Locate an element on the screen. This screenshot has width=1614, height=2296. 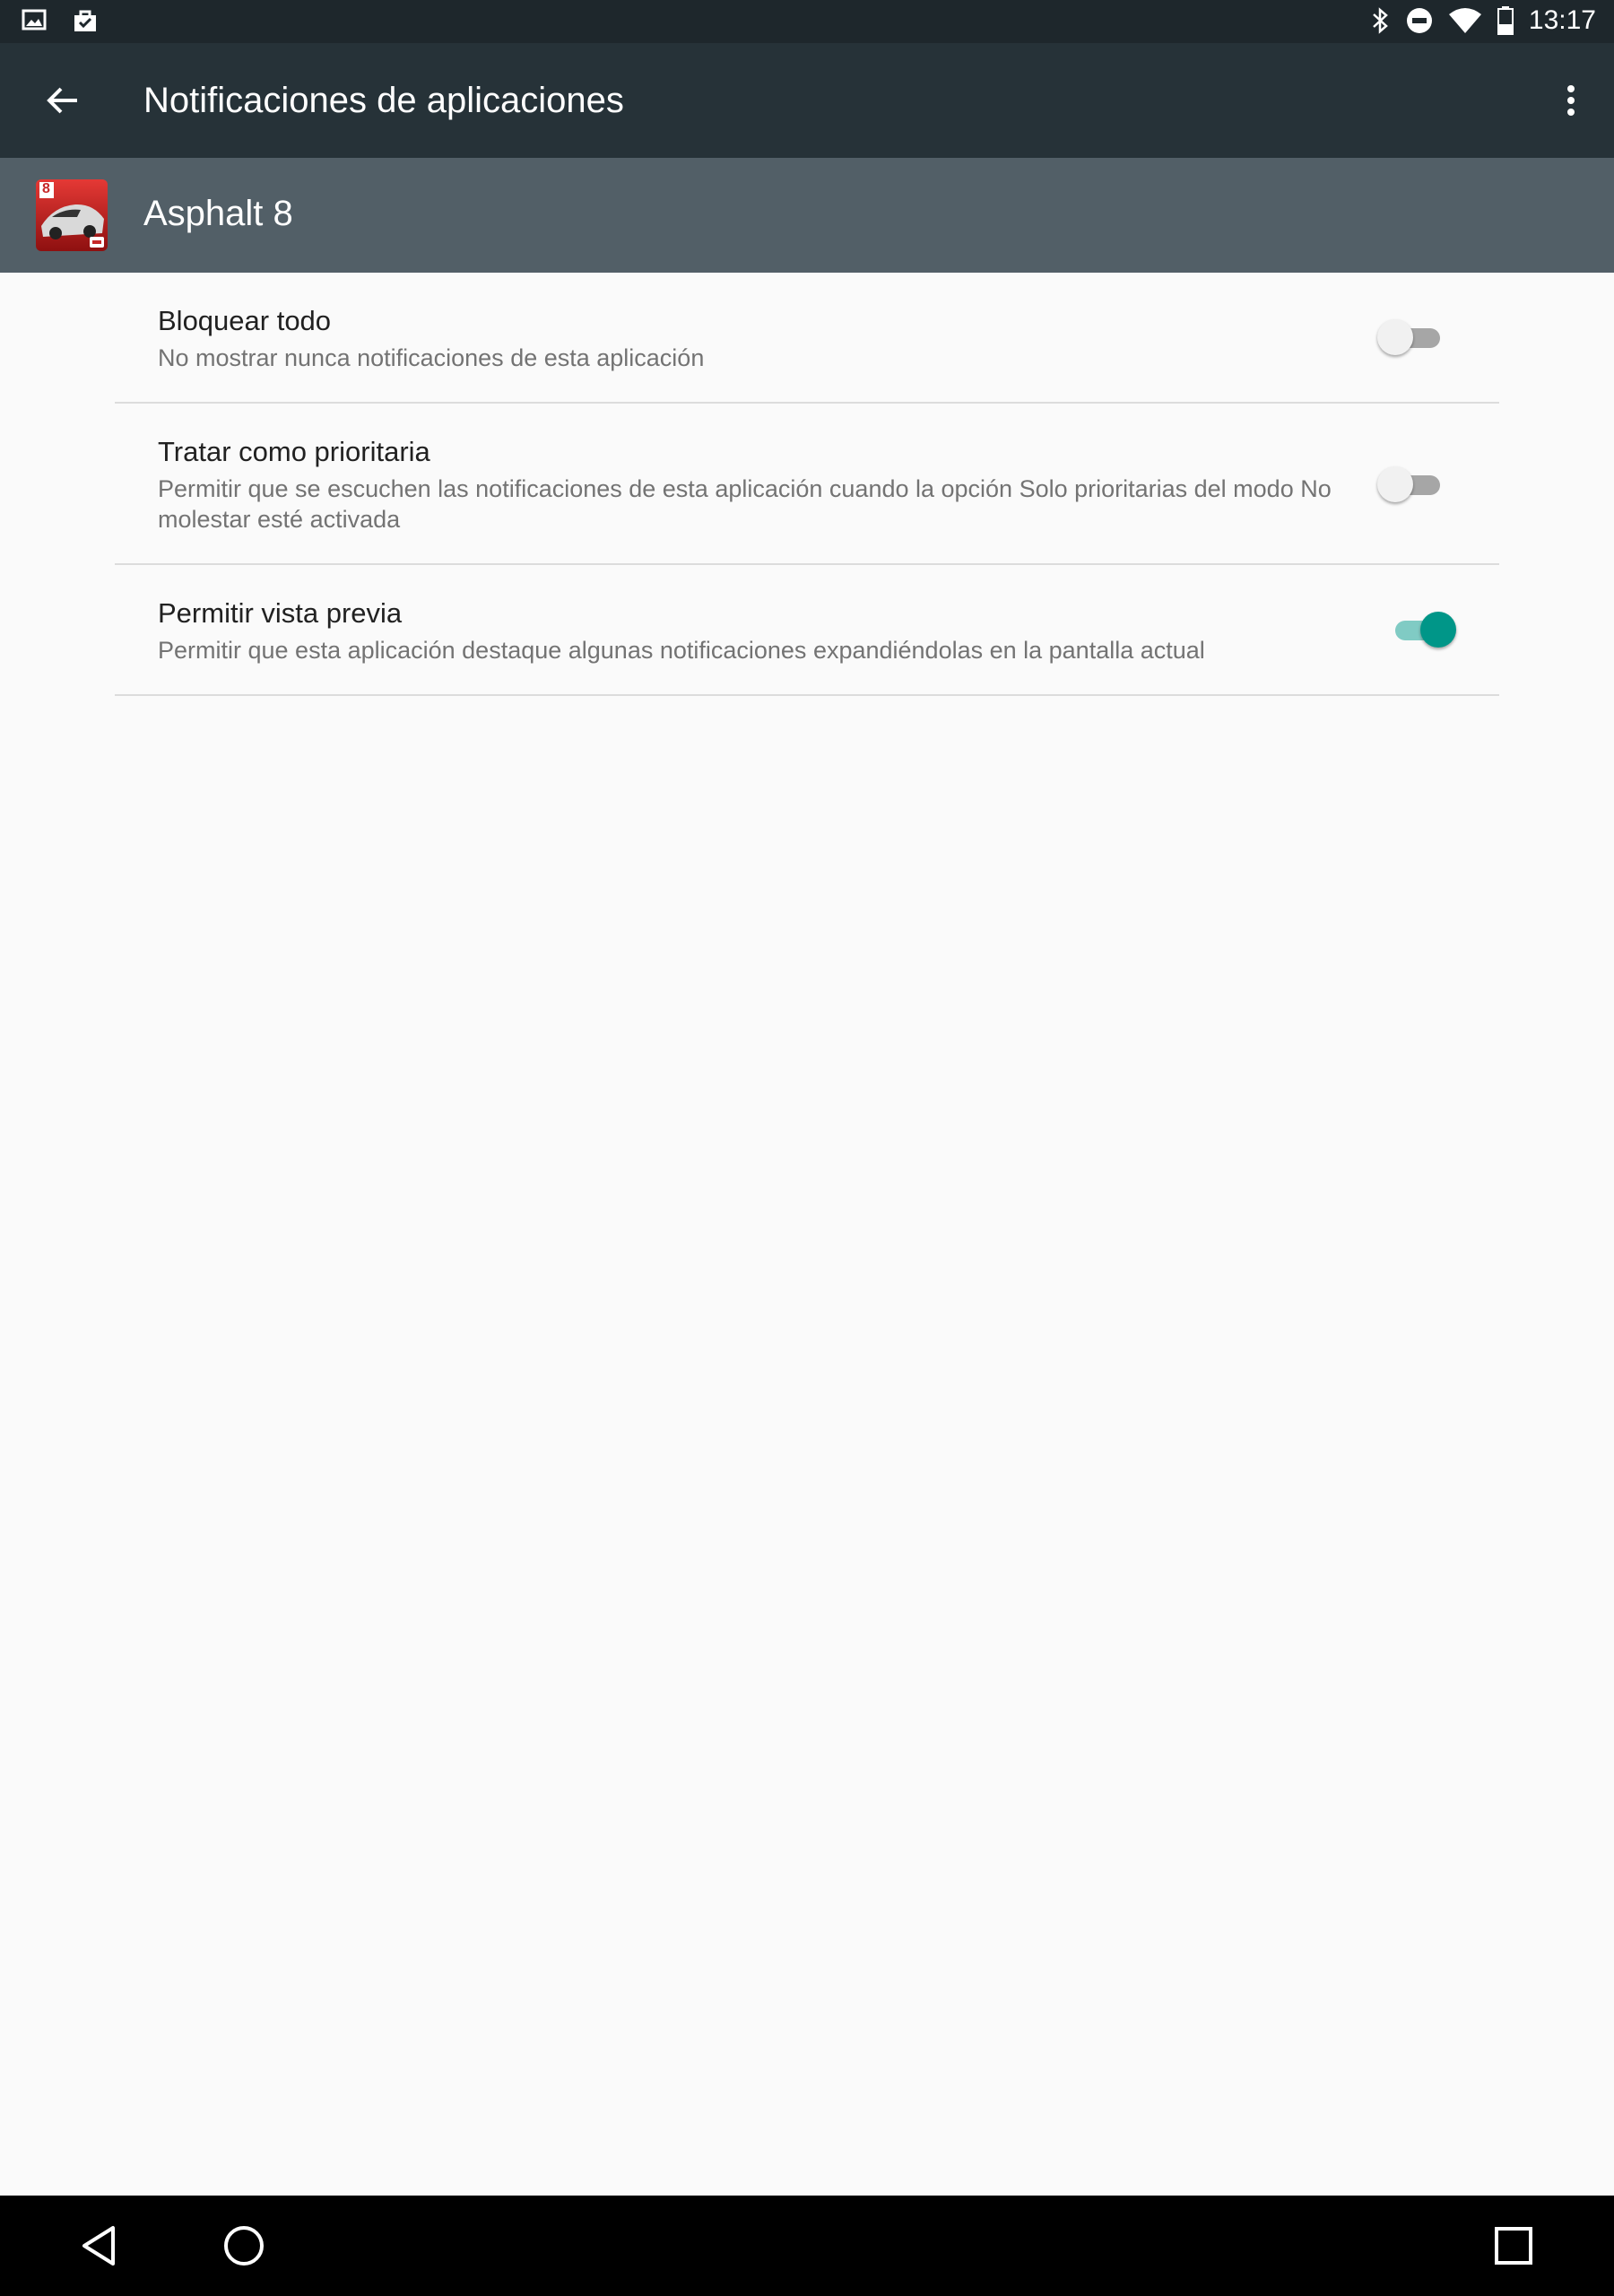
setting-title: Permitir vista previa is located at coordinates (280, 613).